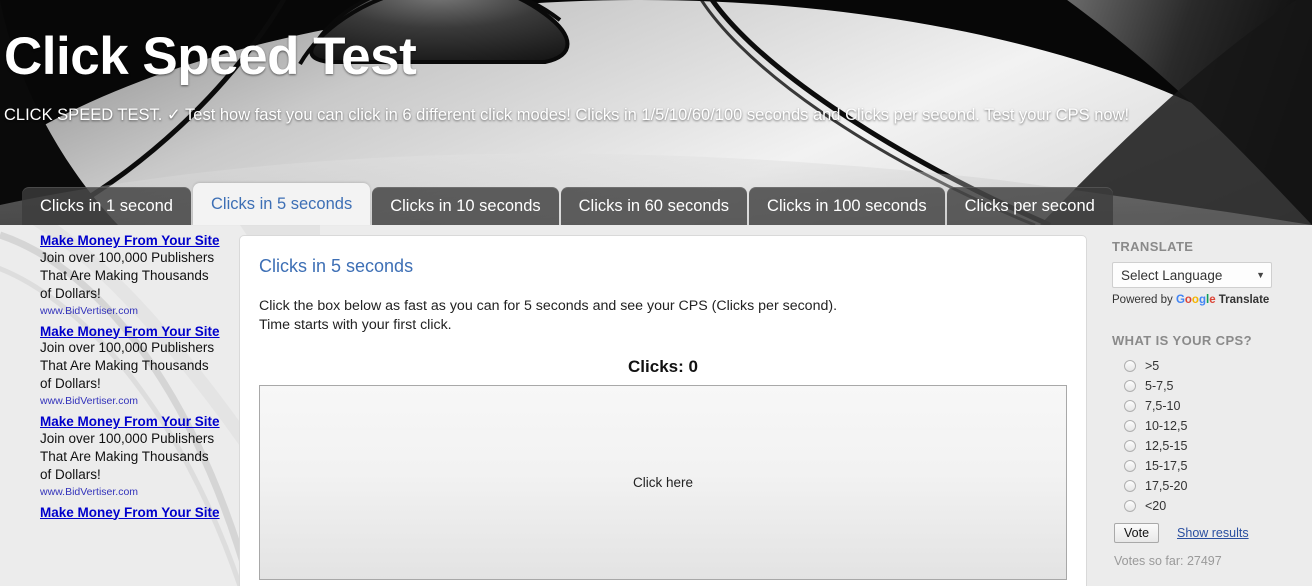 This screenshot has height=586, width=1312. I want to click on content-title: Clicks in 5 seconds, so click(336, 266).